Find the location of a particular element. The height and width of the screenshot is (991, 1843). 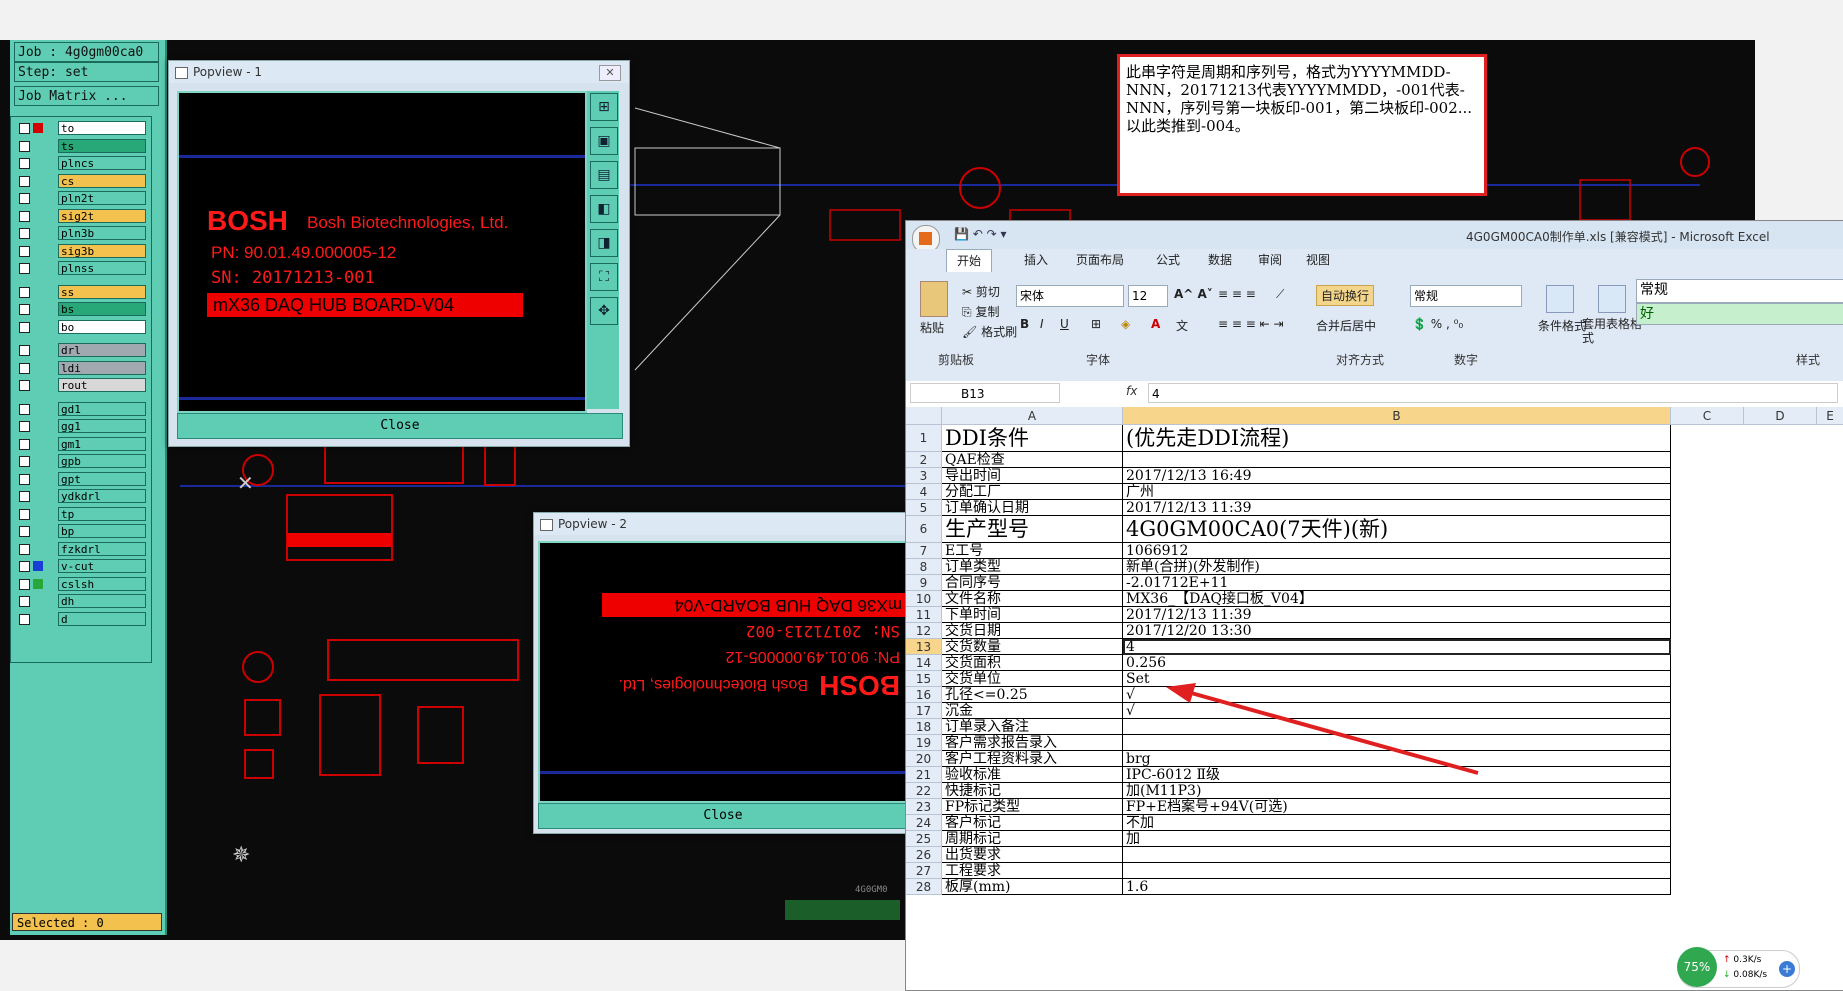

cell-value: 加(M11P3) is located at coordinates (1397, 791).